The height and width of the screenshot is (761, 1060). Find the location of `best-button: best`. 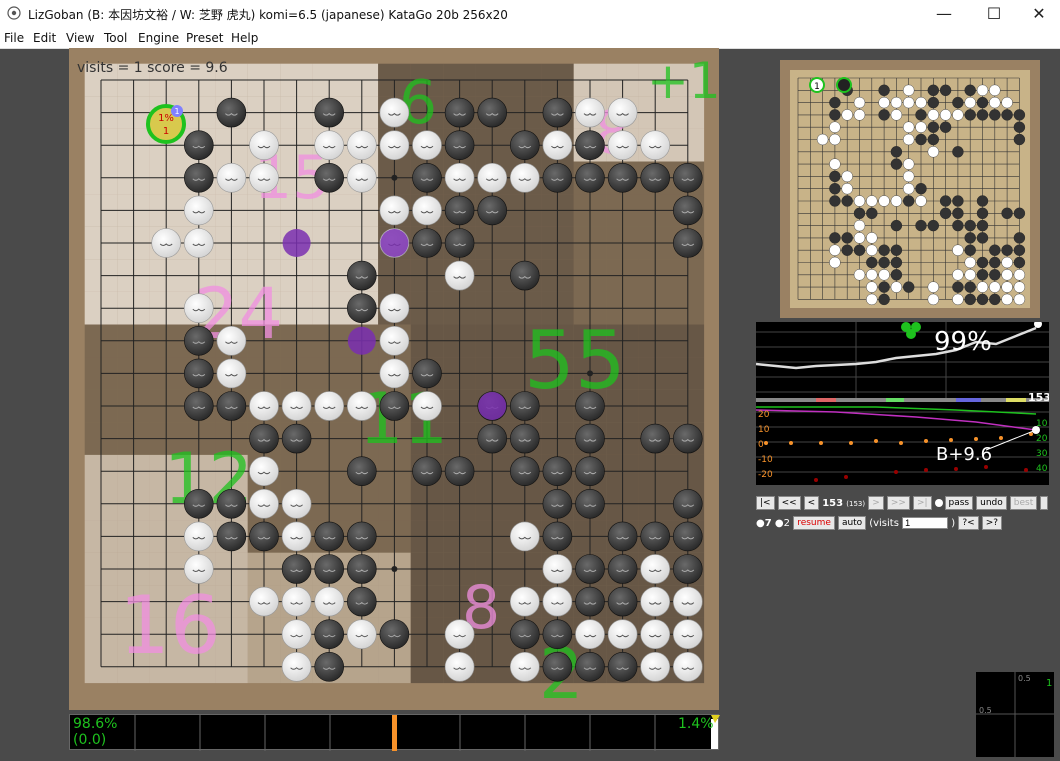

best-button: best is located at coordinates (1023, 503).